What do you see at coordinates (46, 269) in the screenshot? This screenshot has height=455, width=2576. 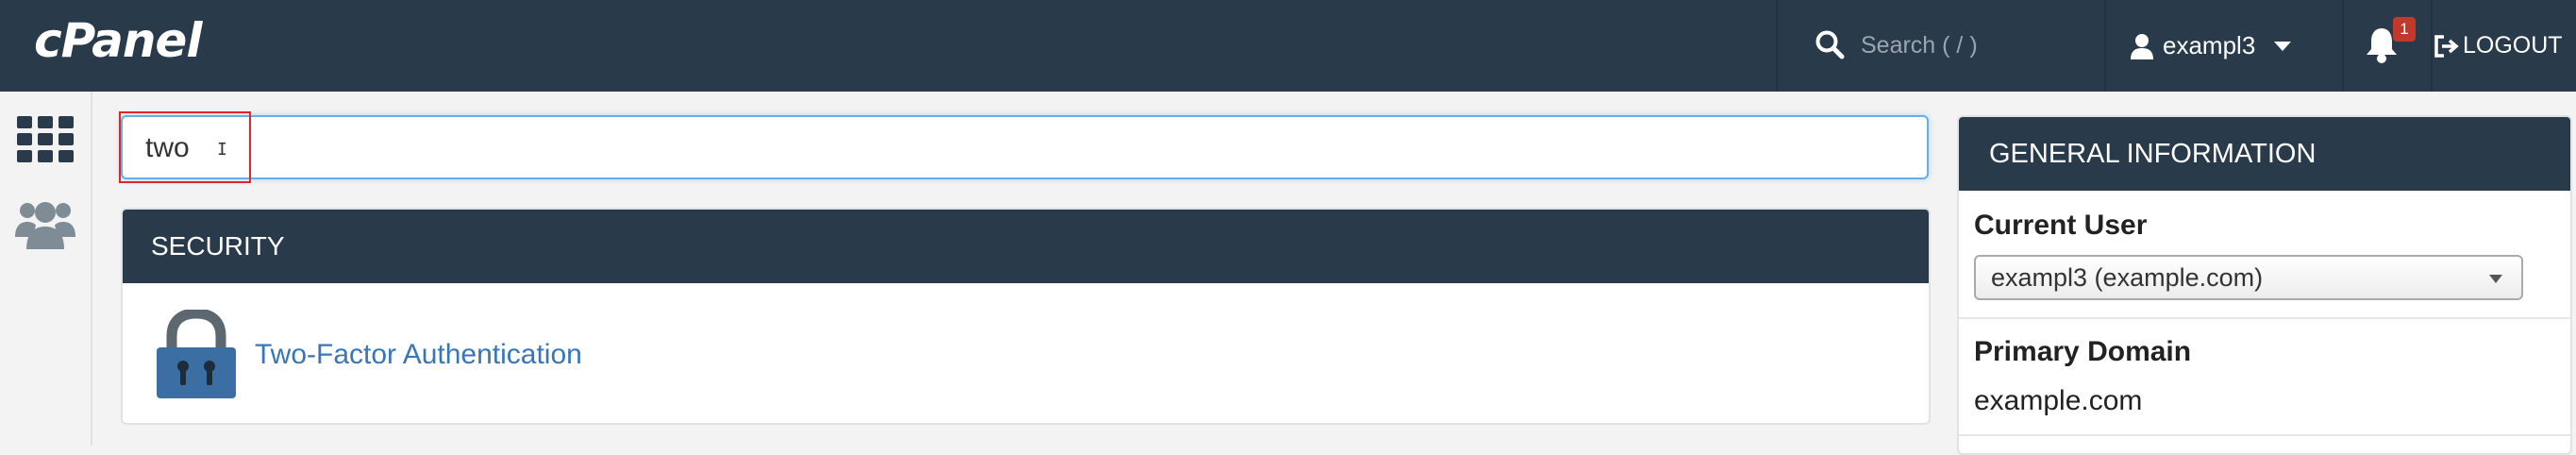 I see `sidebar` at bounding box center [46, 269].